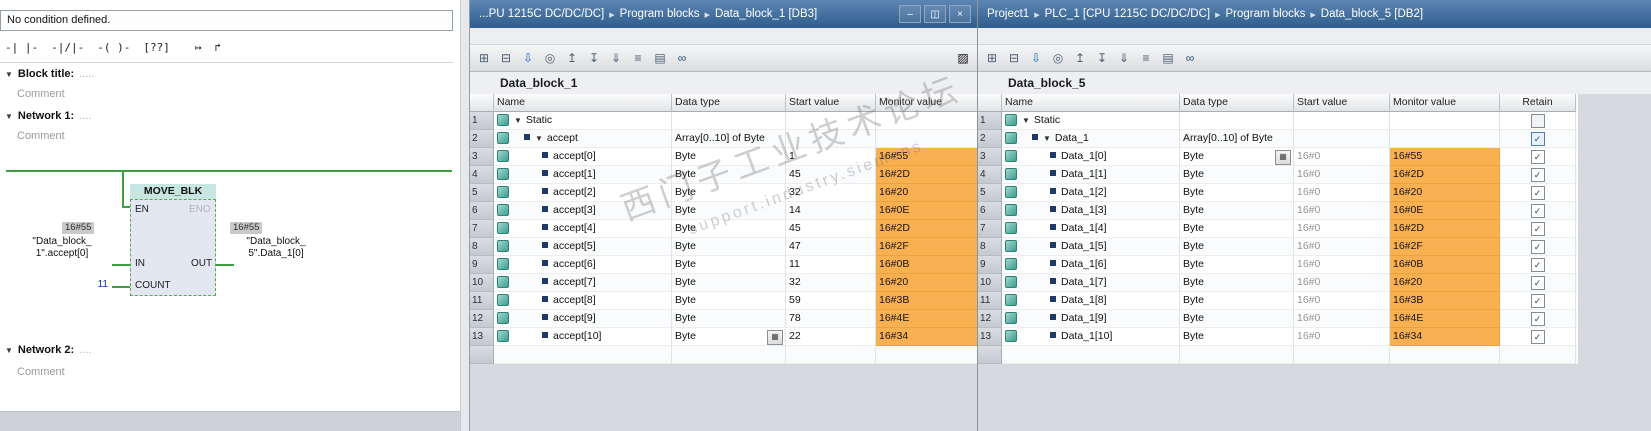 This screenshot has height=431, width=1651. Describe the element at coordinates (1091, 337) in the screenshot. I see `name-cell: Data_1[10]` at that location.